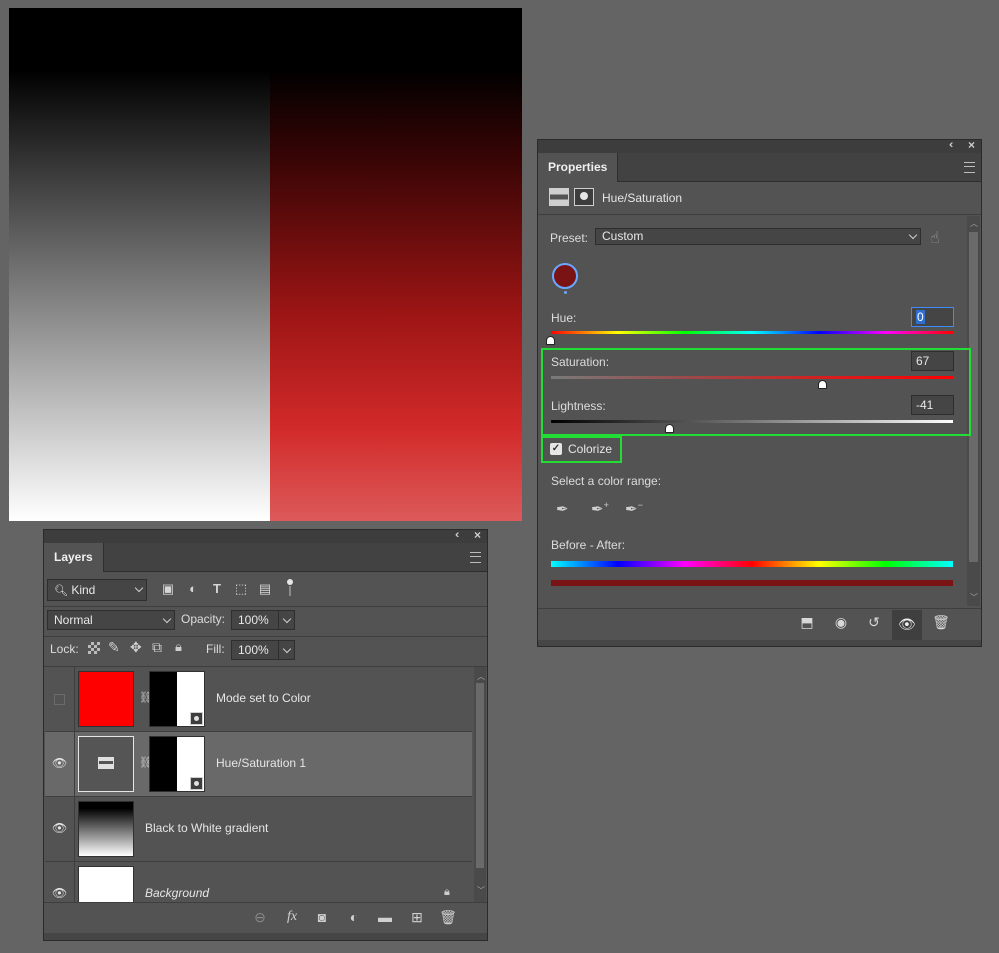  I want to click on smart-object-filter-icon: ▤, so click(265, 589).